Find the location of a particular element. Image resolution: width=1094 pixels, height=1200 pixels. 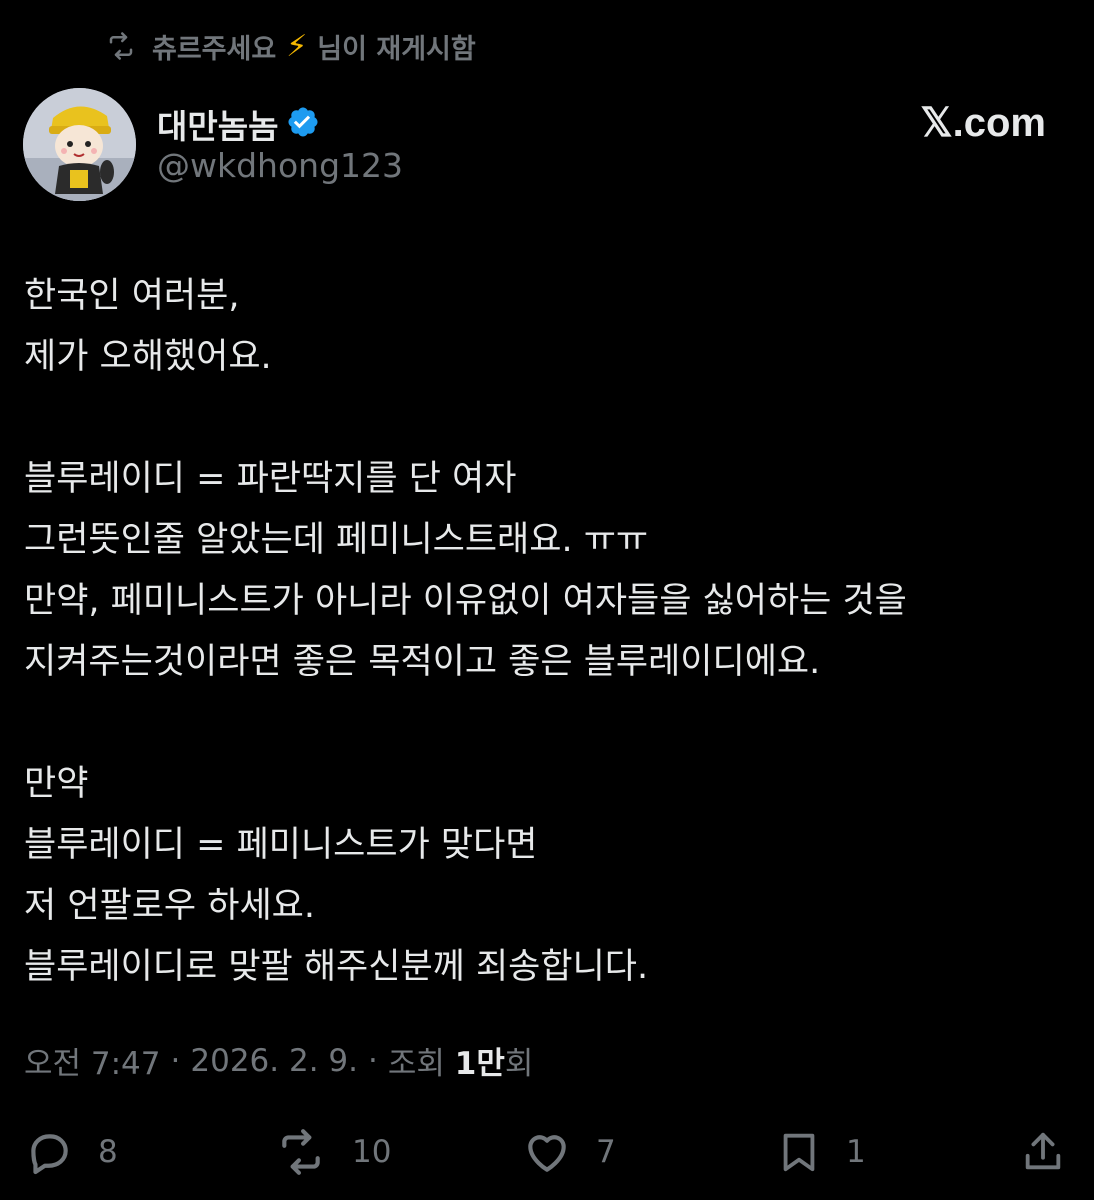

tweet-line: 만약, 페미니스트가 아니라 이유없이 여자들을 싫어하는 것을 is located at coordinates (465, 601).